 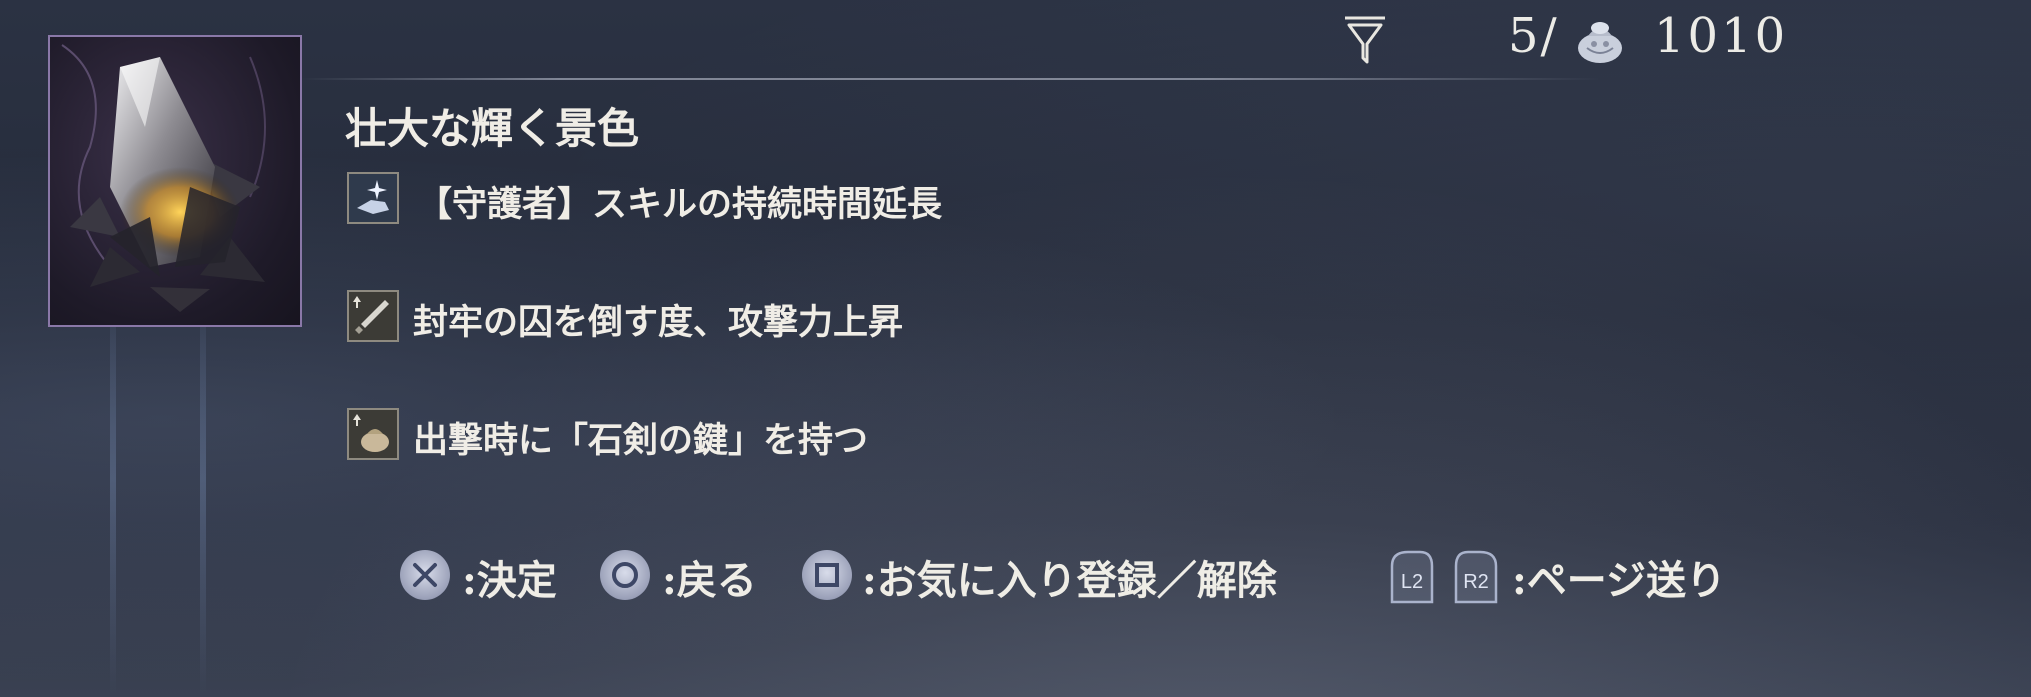 I want to click on cross-button-icon, so click(x=425, y=575).